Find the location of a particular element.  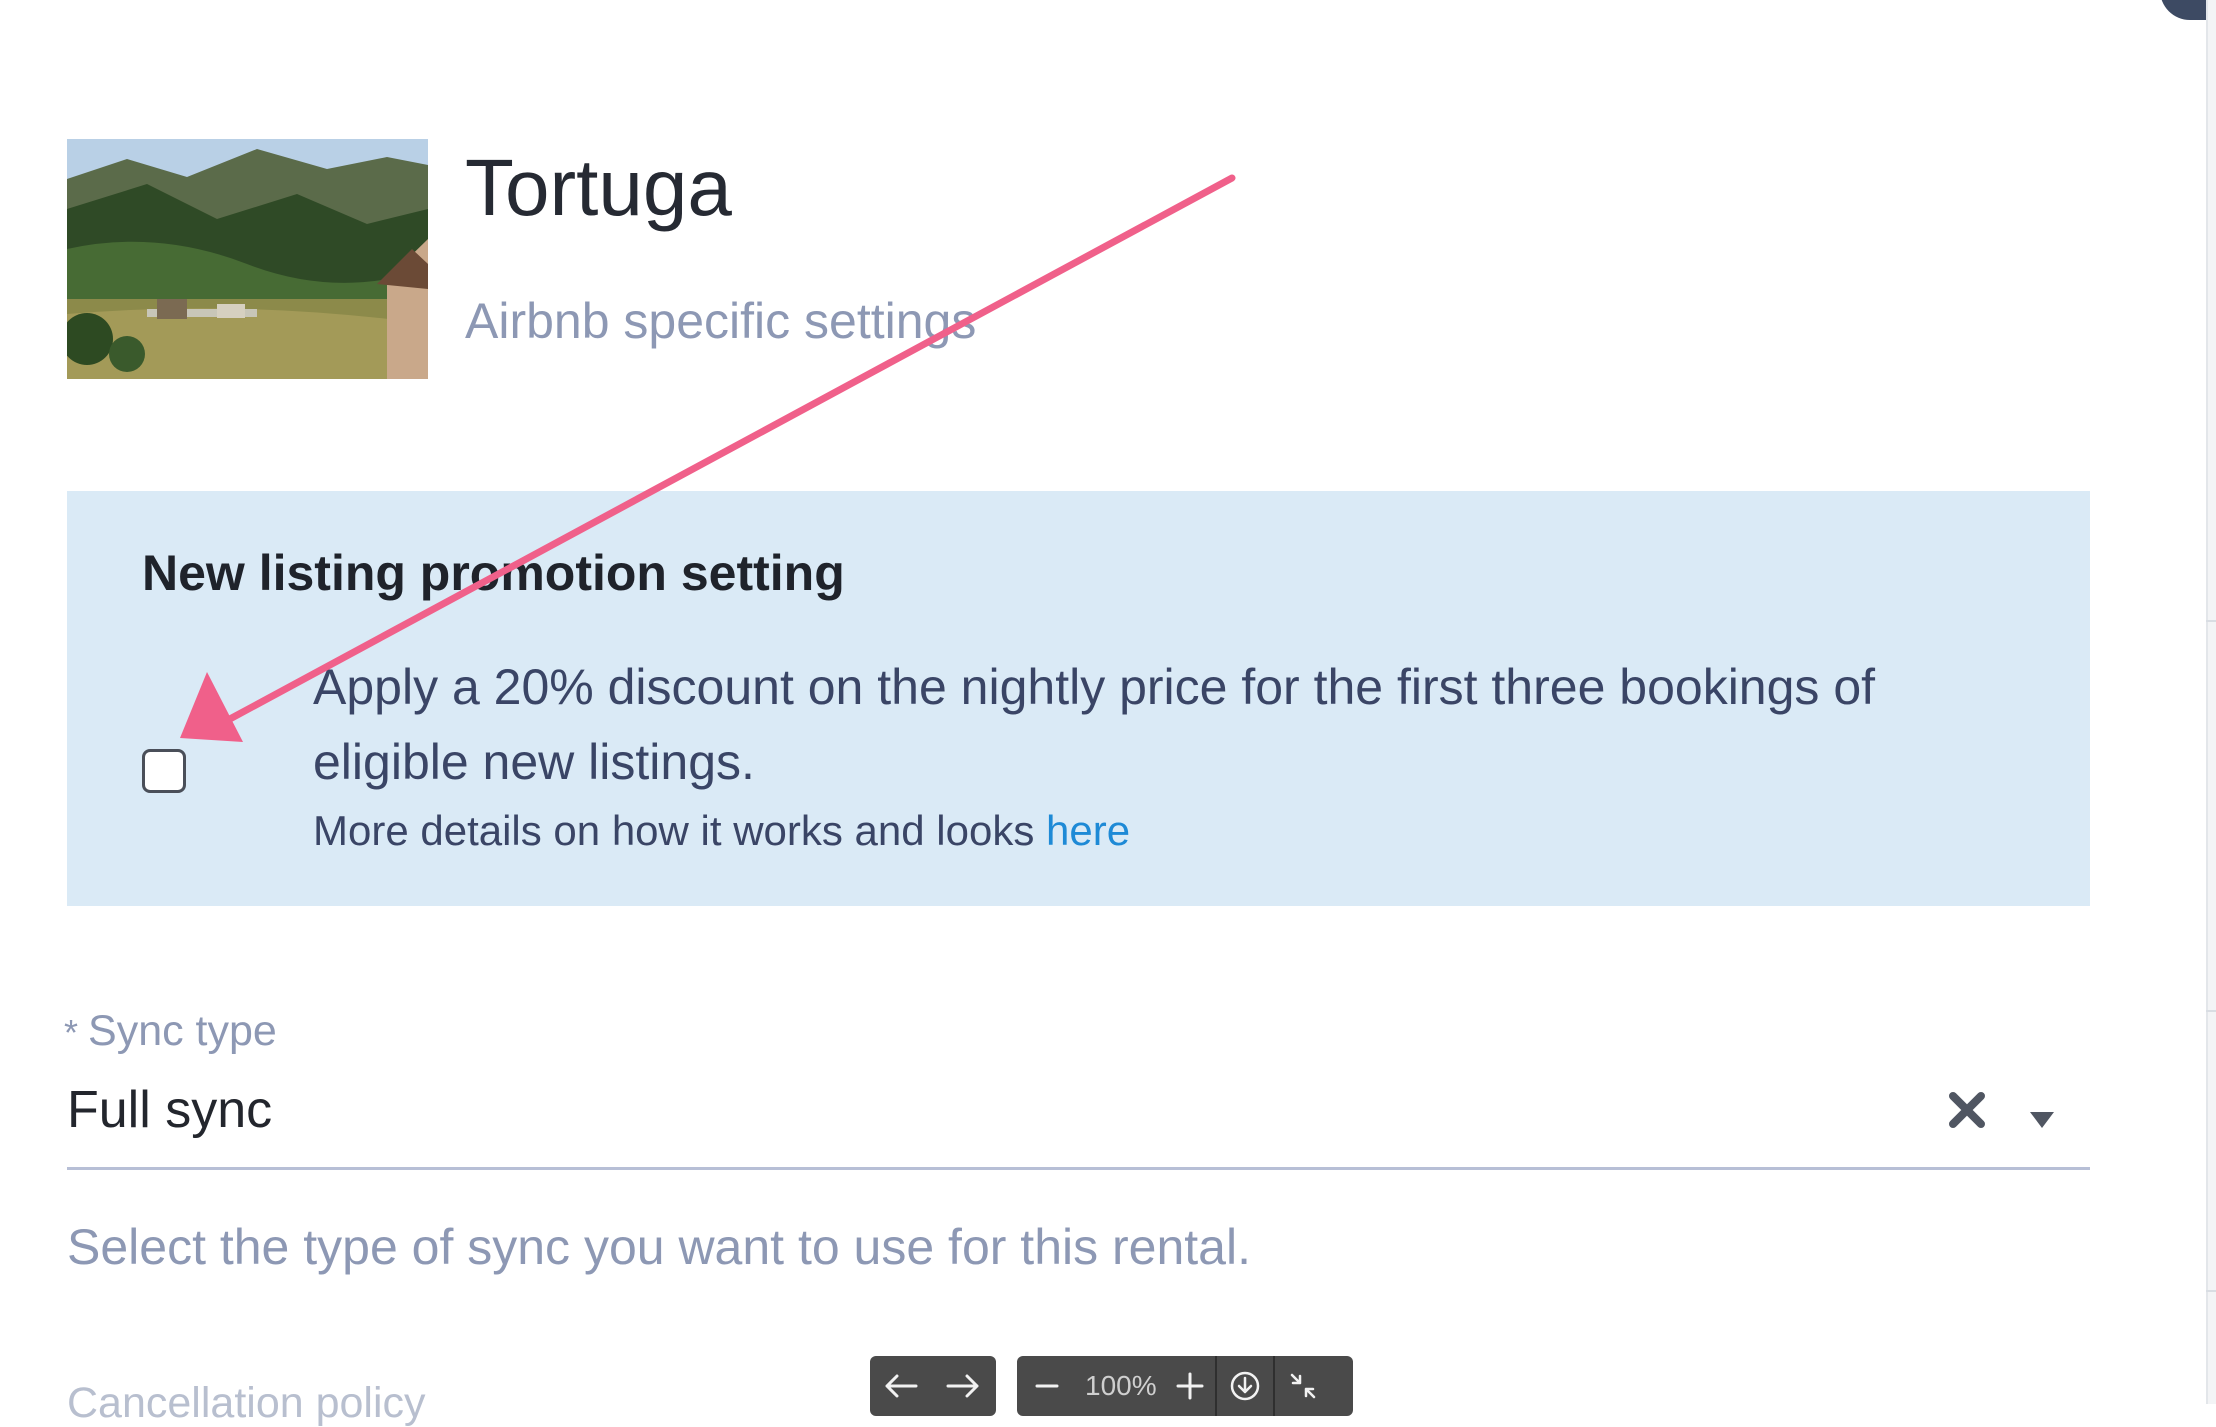

viewer-nav-toolbar is located at coordinates (933, 1386).